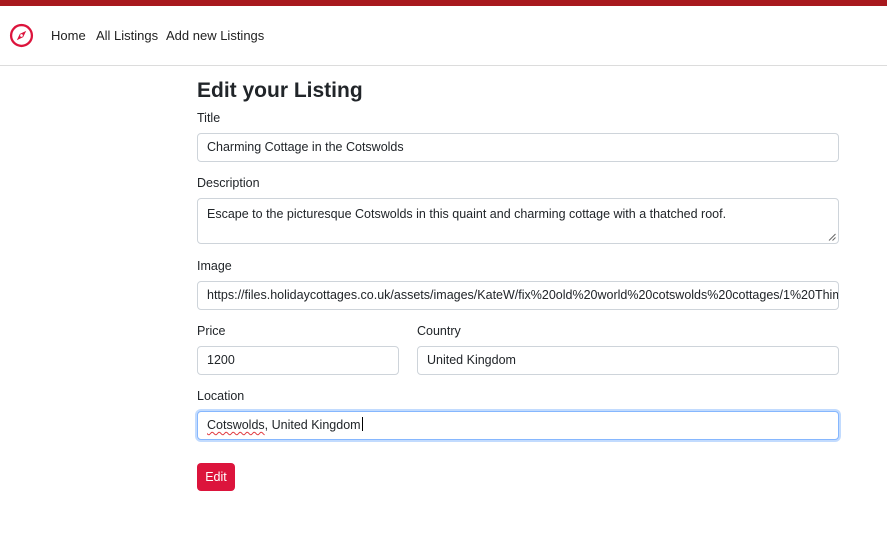 The height and width of the screenshot is (547, 887). I want to click on edit-button: Edit, so click(216, 477).